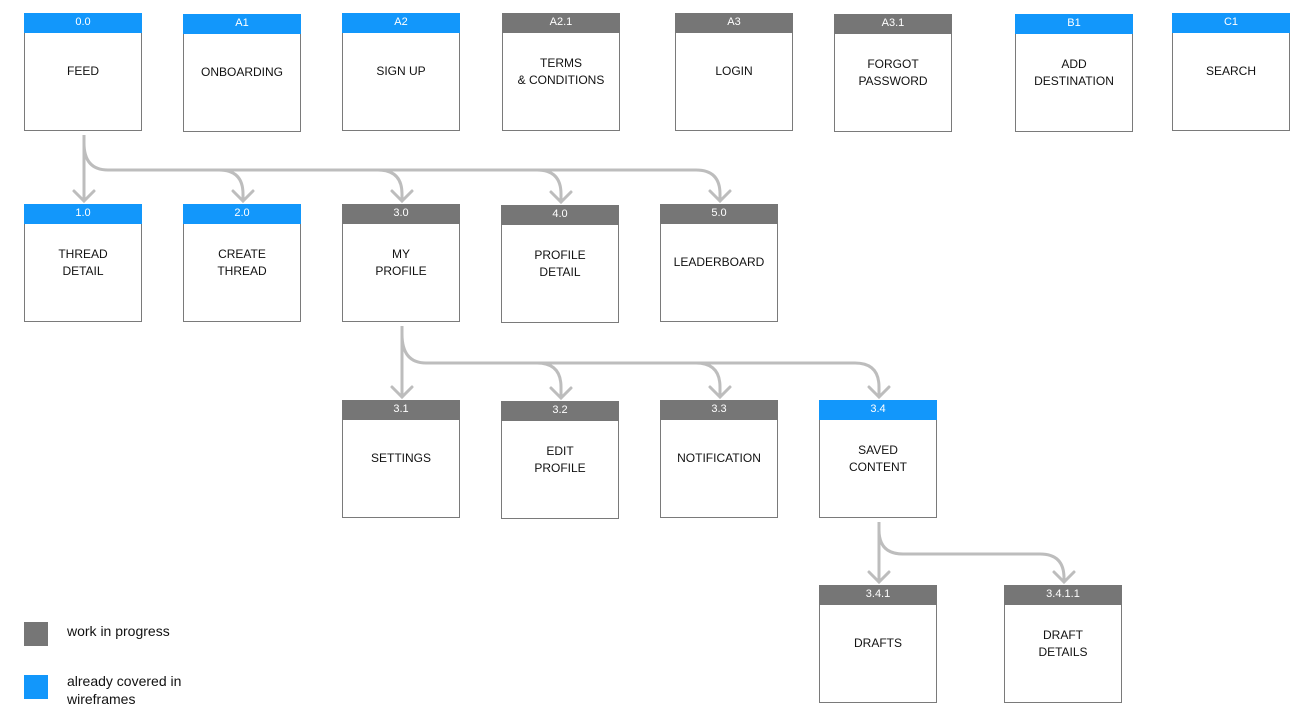 The width and height of the screenshot is (1316, 718). I want to click on legend-swatch-gray, so click(36, 634).